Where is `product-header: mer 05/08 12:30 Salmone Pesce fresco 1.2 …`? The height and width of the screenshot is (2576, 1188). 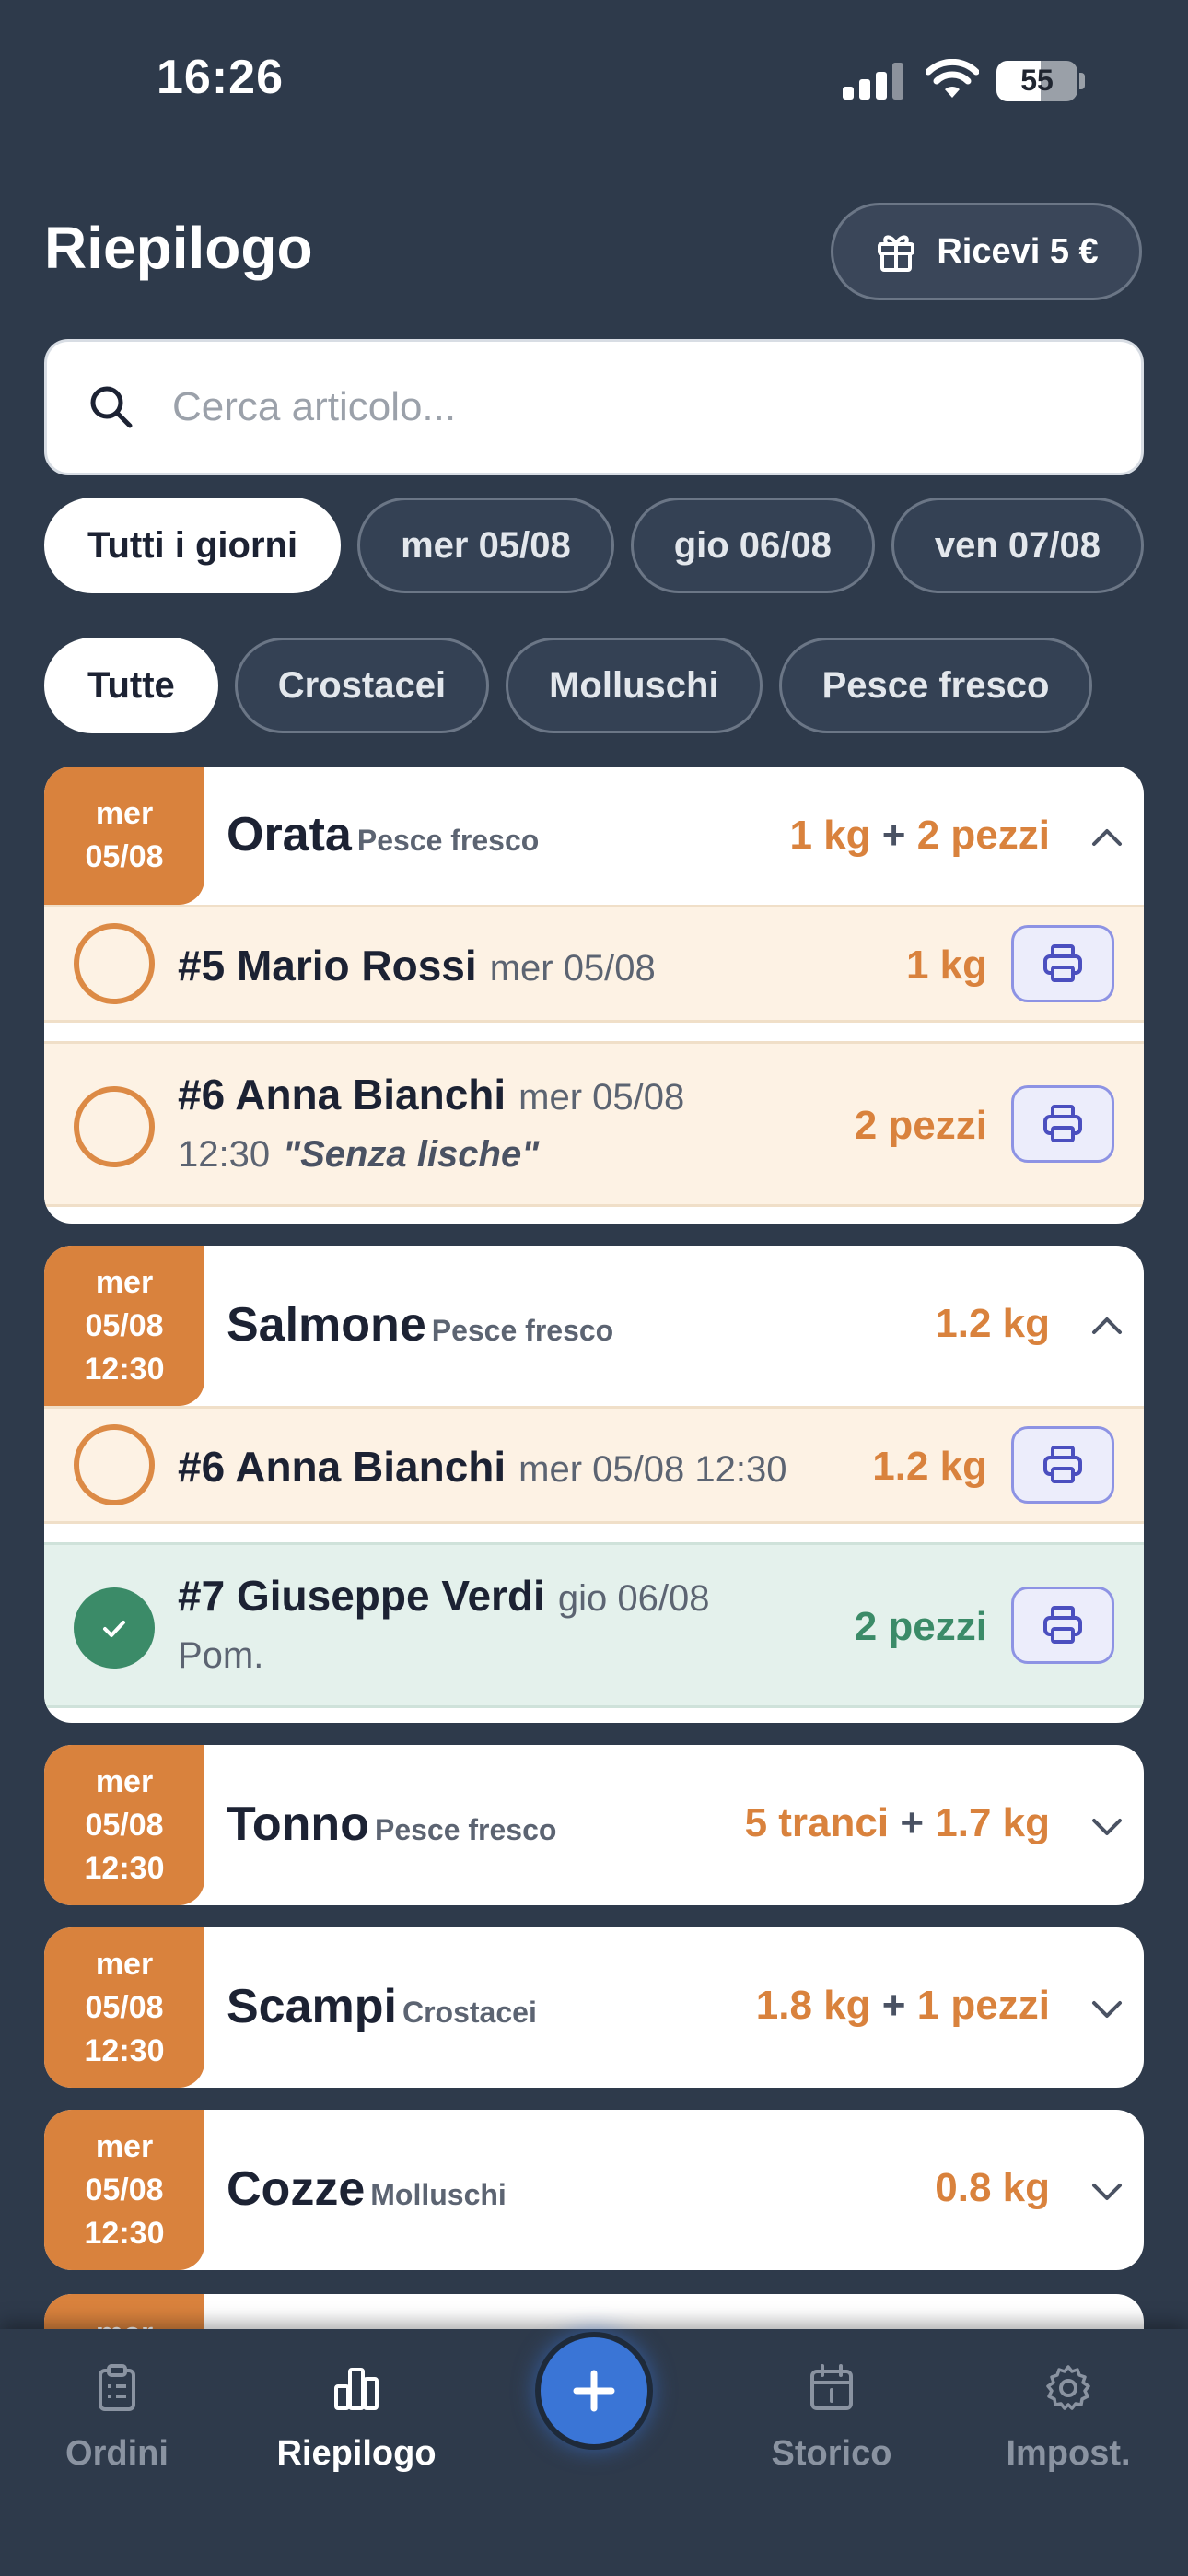
product-header: mer 05/08 12:30 Salmone Pesce fresco 1.2 … is located at coordinates (594, 1326).